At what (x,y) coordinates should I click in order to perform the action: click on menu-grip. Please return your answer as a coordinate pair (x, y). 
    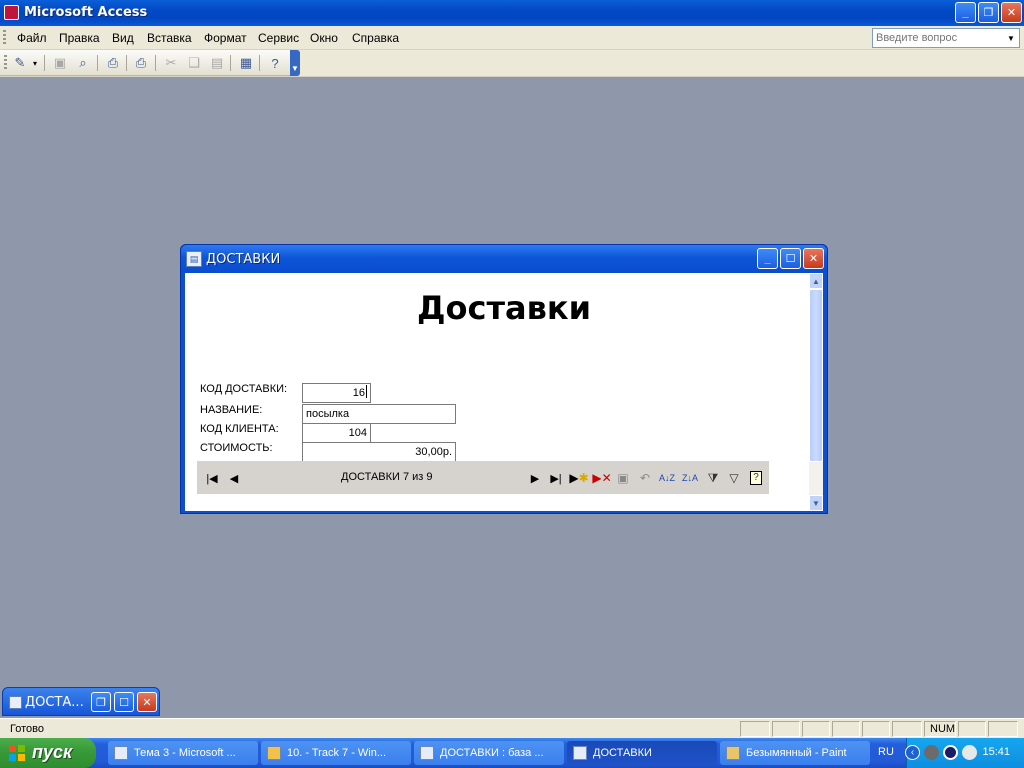
    Looking at the image, I should click on (4, 38).